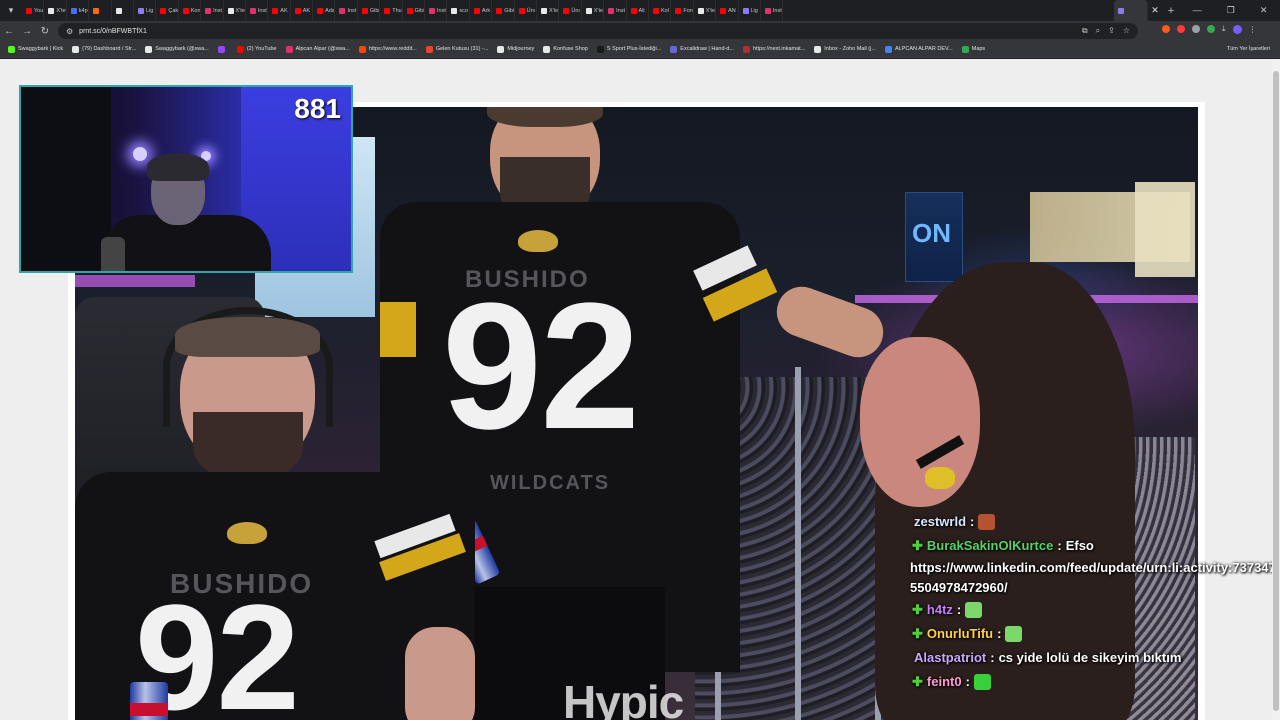 This screenshot has width=1280, height=720. Describe the element at coordinates (621, 10) in the screenshot. I see `tab-label: Inst` at that location.